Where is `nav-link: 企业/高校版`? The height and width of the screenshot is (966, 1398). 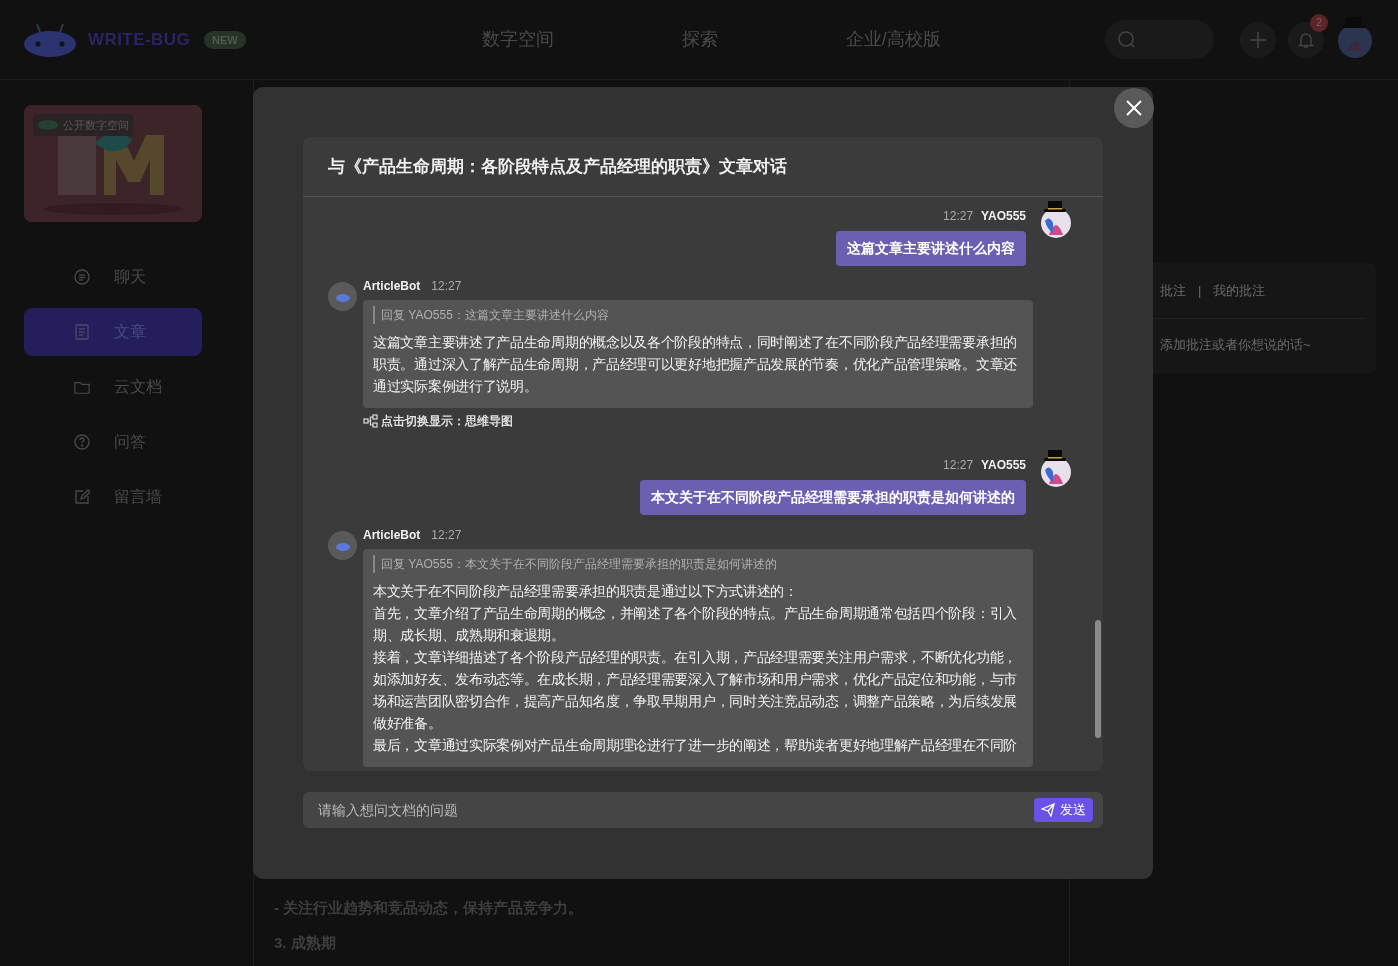
nav-link: 企业/高校版 is located at coordinates (893, 39).